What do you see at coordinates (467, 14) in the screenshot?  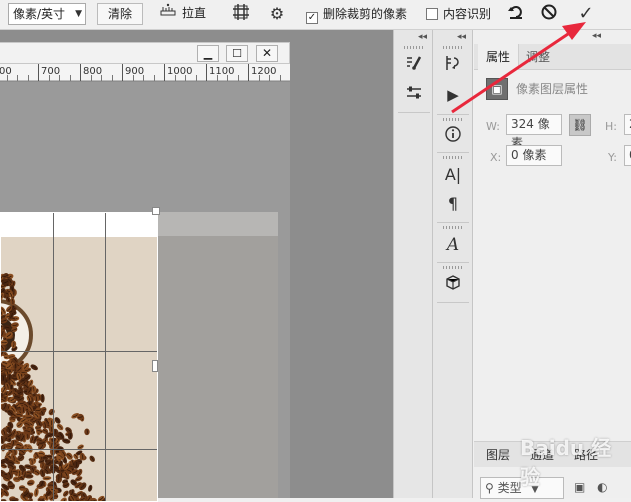 I see `content-aware-label: 内容识别` at bounding box center [467, 14].